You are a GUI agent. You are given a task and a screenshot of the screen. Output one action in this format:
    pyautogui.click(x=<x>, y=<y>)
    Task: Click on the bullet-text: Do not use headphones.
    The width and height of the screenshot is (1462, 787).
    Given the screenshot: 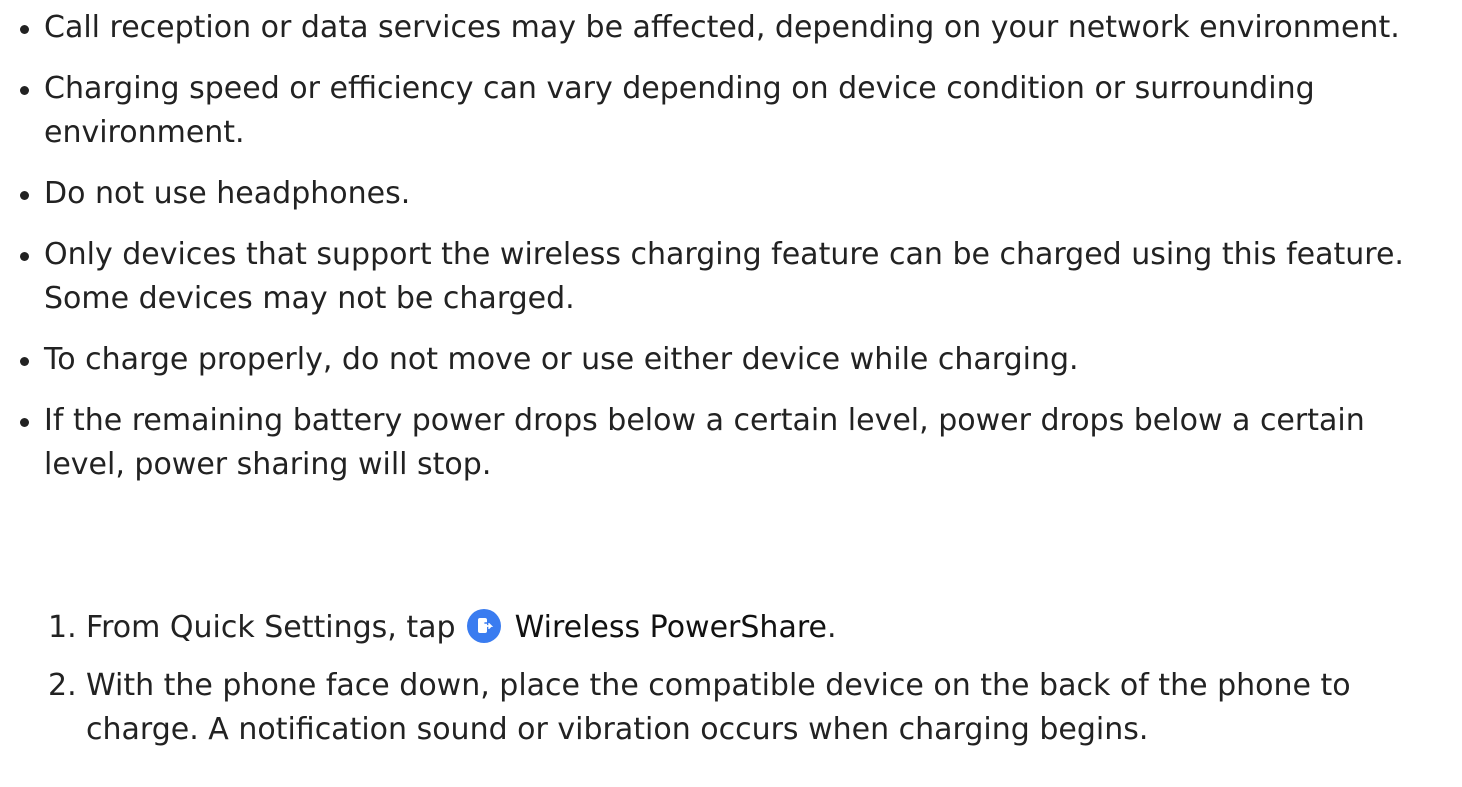 What is the action you would take?
    pyautogui.click(x=227, y=193)
    